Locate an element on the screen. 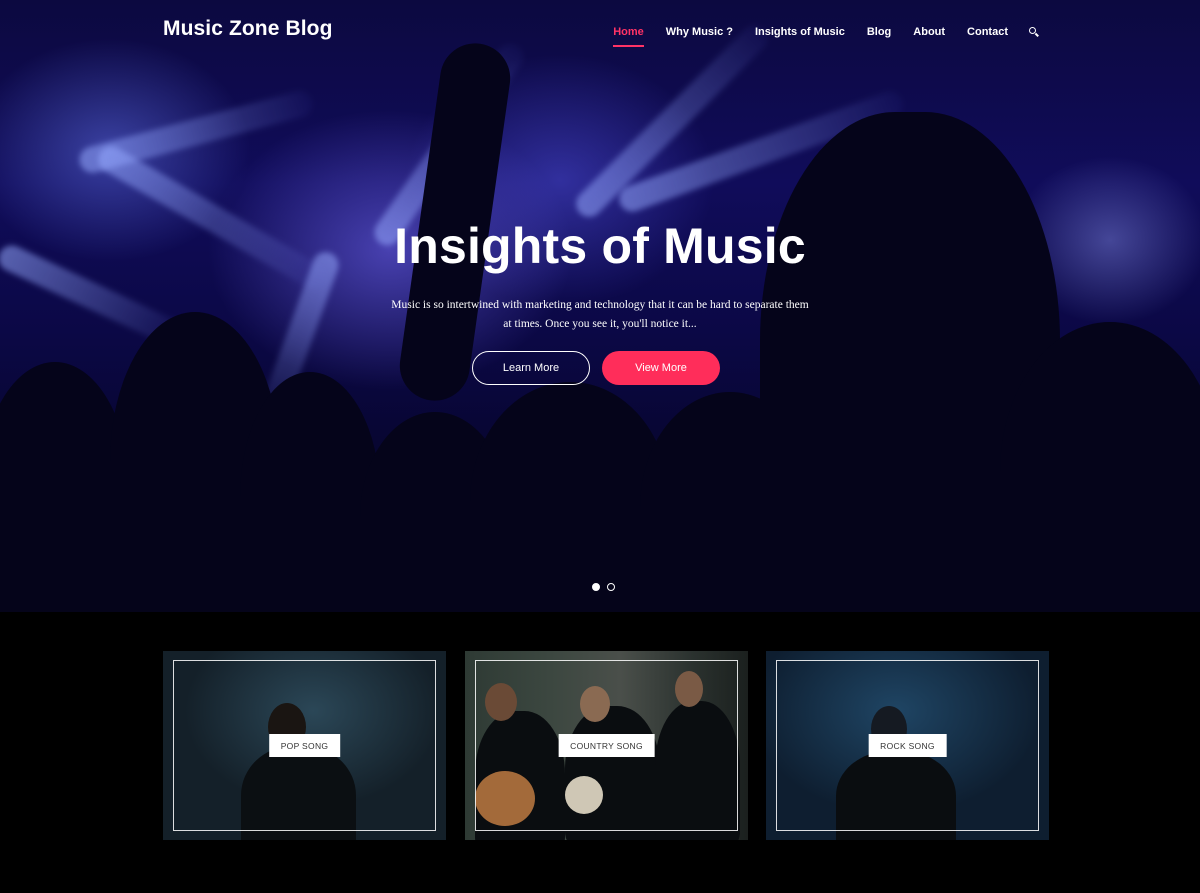  category-card-pop-song: POP SONG is located at coordinates (304, 745).